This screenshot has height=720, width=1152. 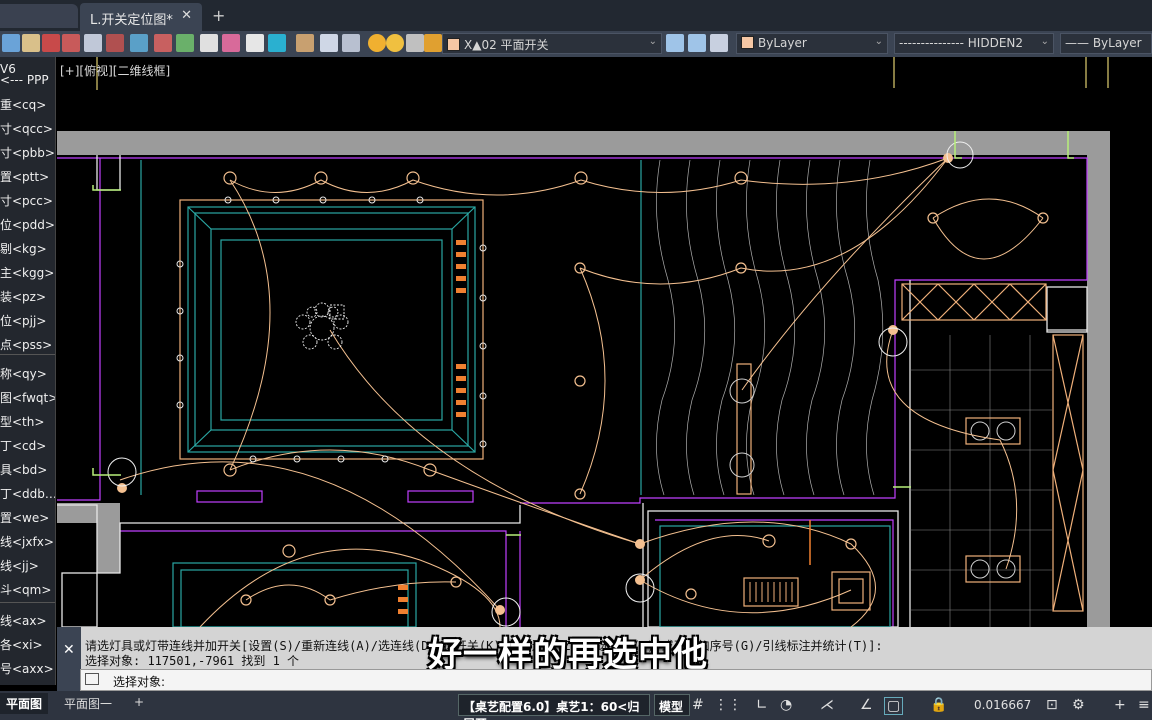 What do you see at coordinates (27, 590) in the screenshot?
I see `command-palette-item: 斗<qm>` at bounding box center [27, 590].